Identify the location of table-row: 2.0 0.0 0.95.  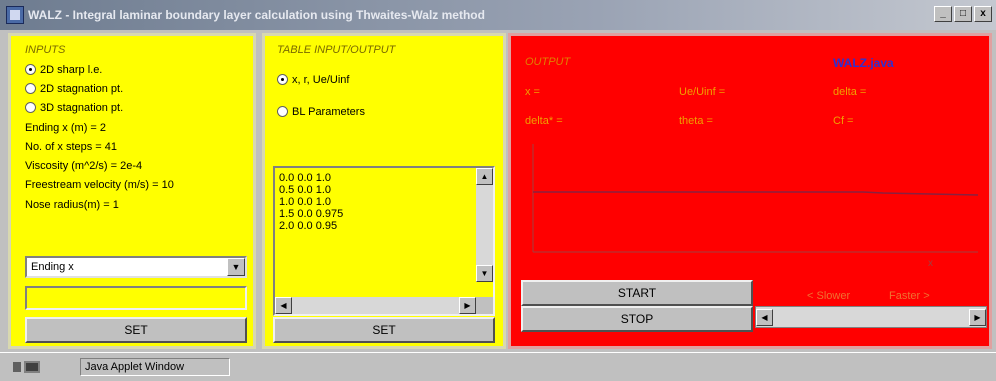
(308, 226).